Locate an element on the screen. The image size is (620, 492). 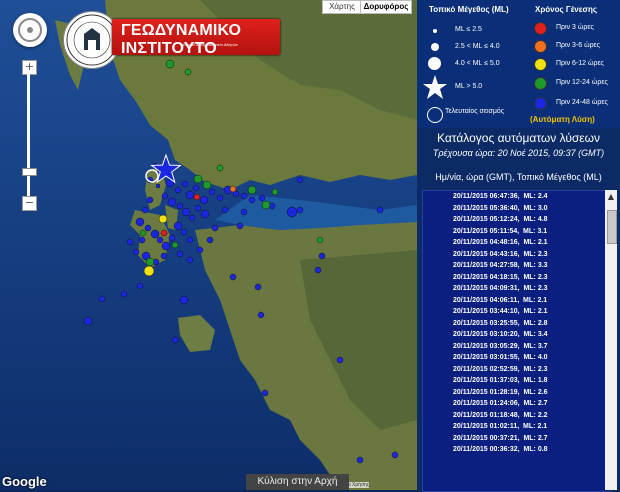
event-list-item: 20/11/2015 04:06:11, ML: 2.1 is located at coordinates (516, 301).